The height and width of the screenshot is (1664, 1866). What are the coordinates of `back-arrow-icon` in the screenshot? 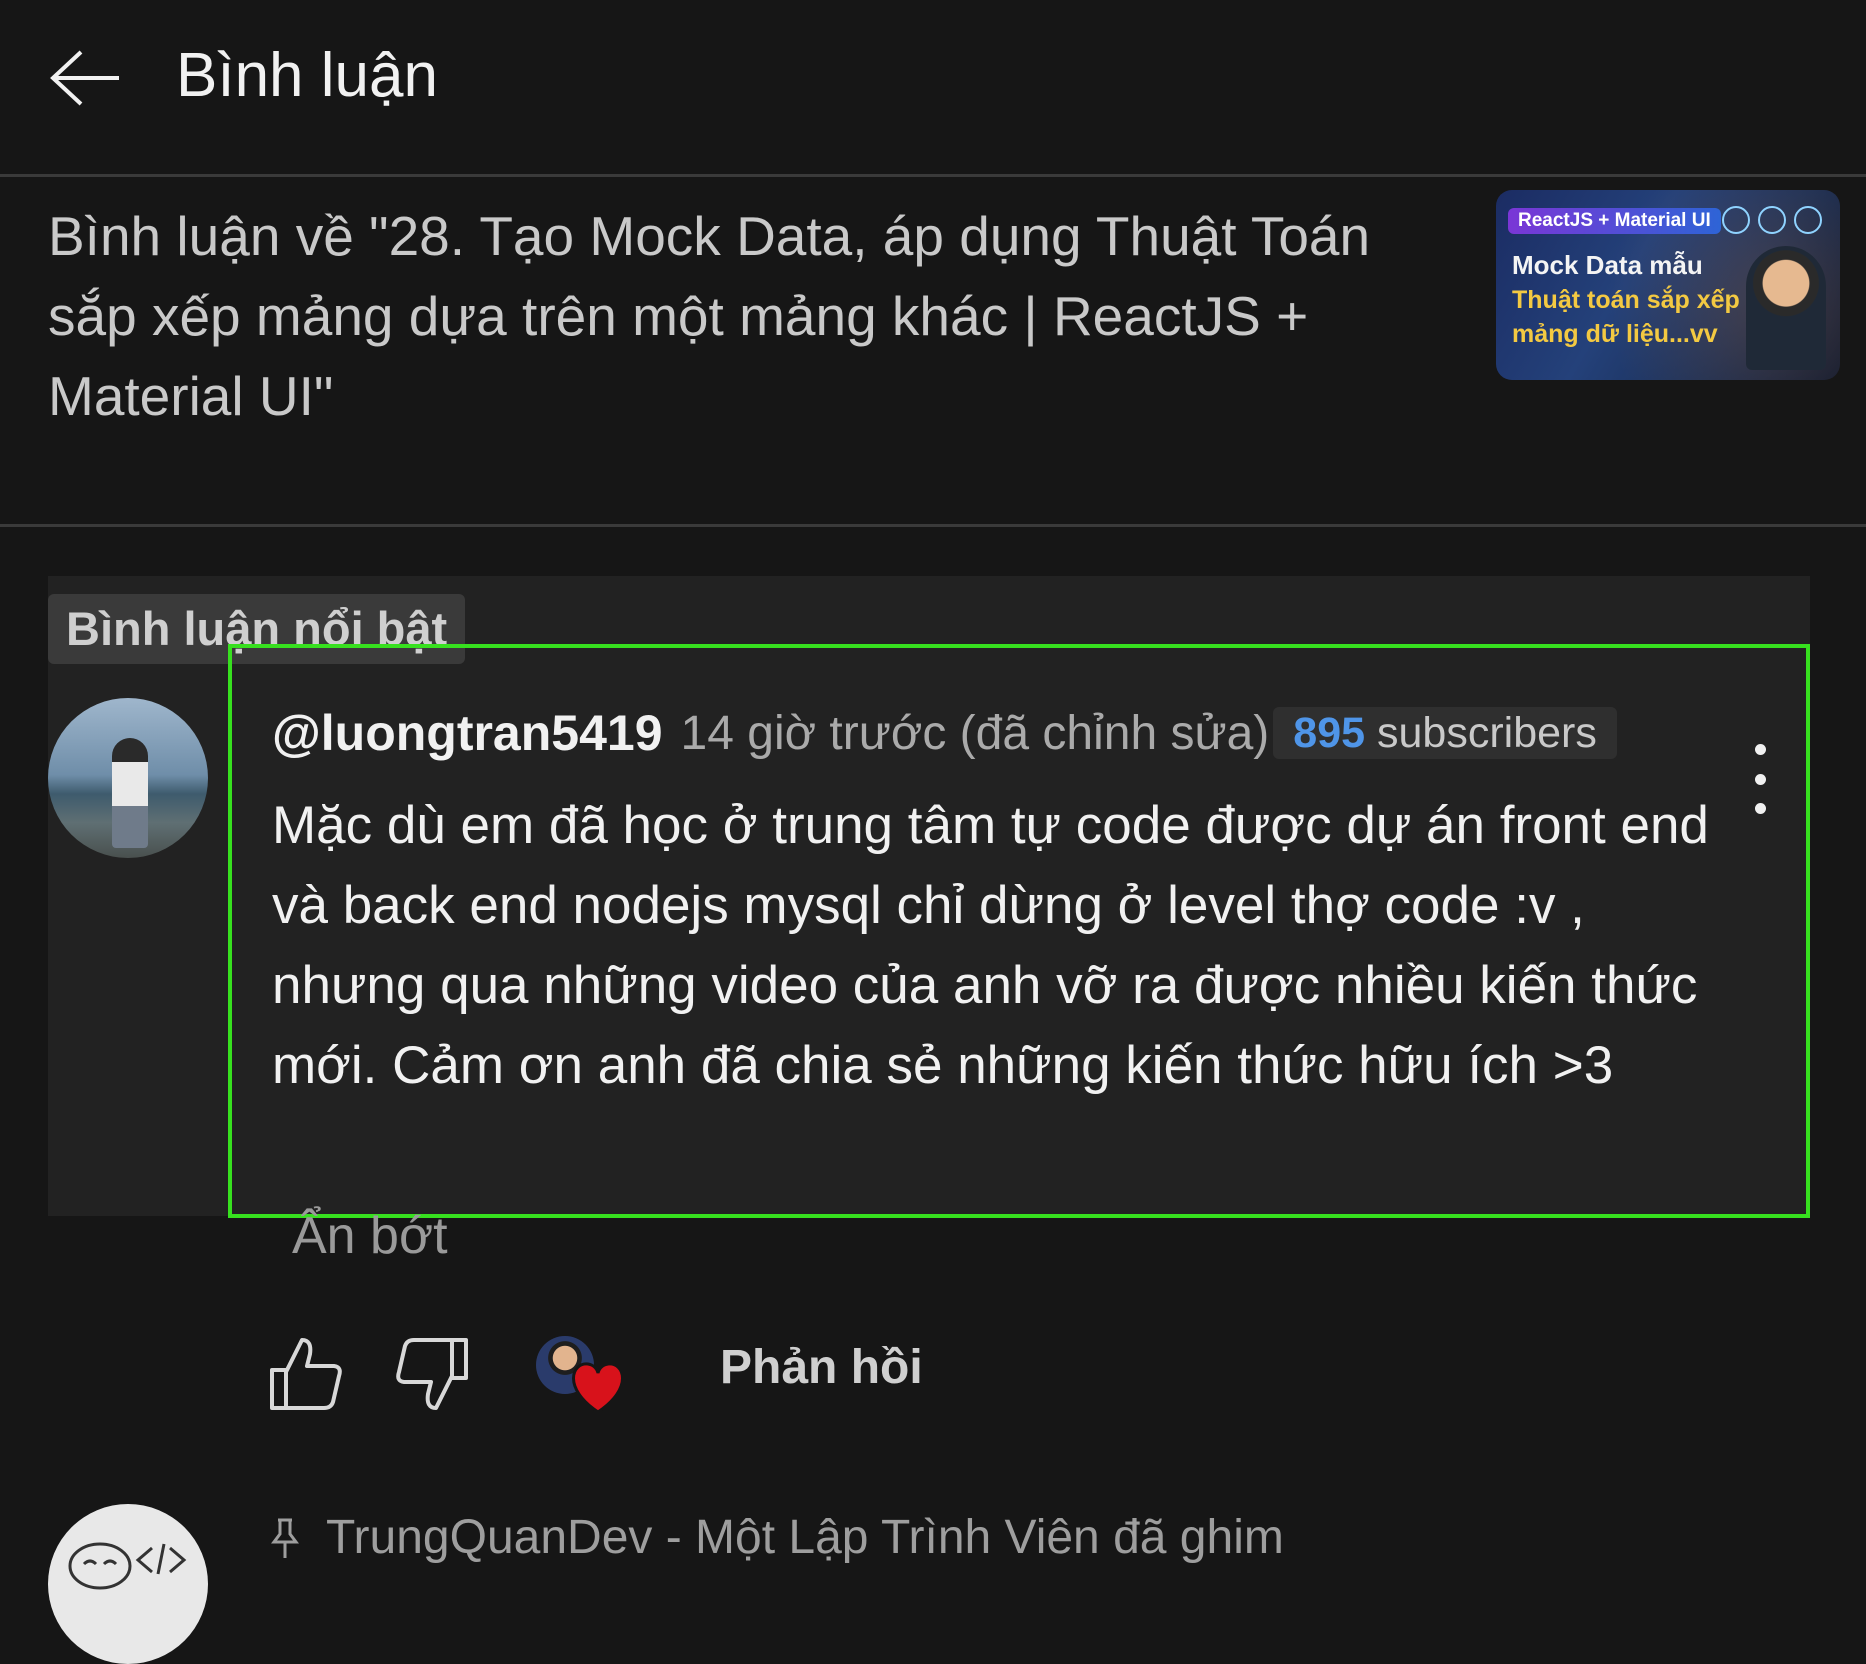 It's located at (84, 78).